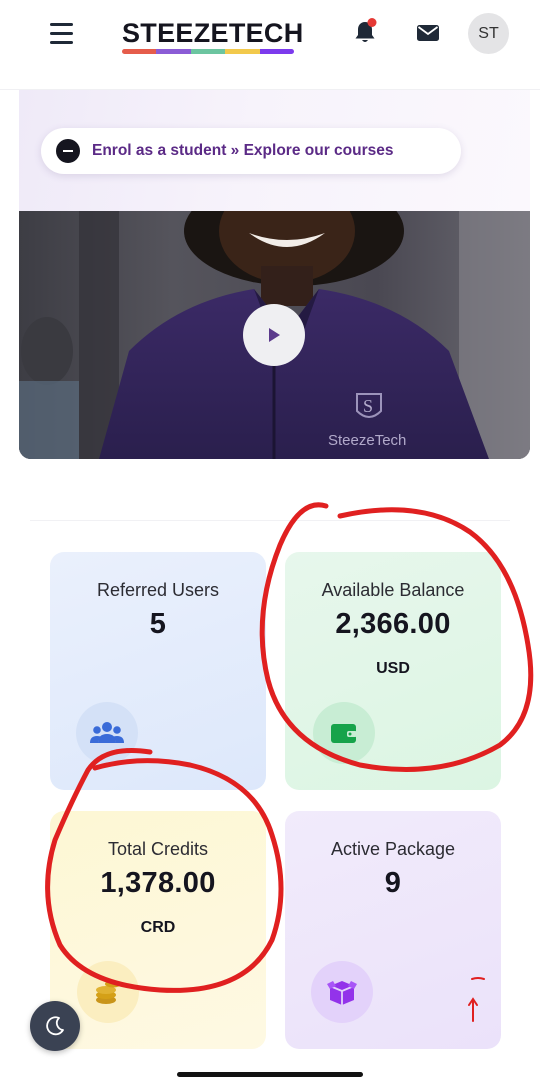 The width and height of the screenshot is (540, 1080). I want to click on logo: STEEZETECH, so click(213, 36).